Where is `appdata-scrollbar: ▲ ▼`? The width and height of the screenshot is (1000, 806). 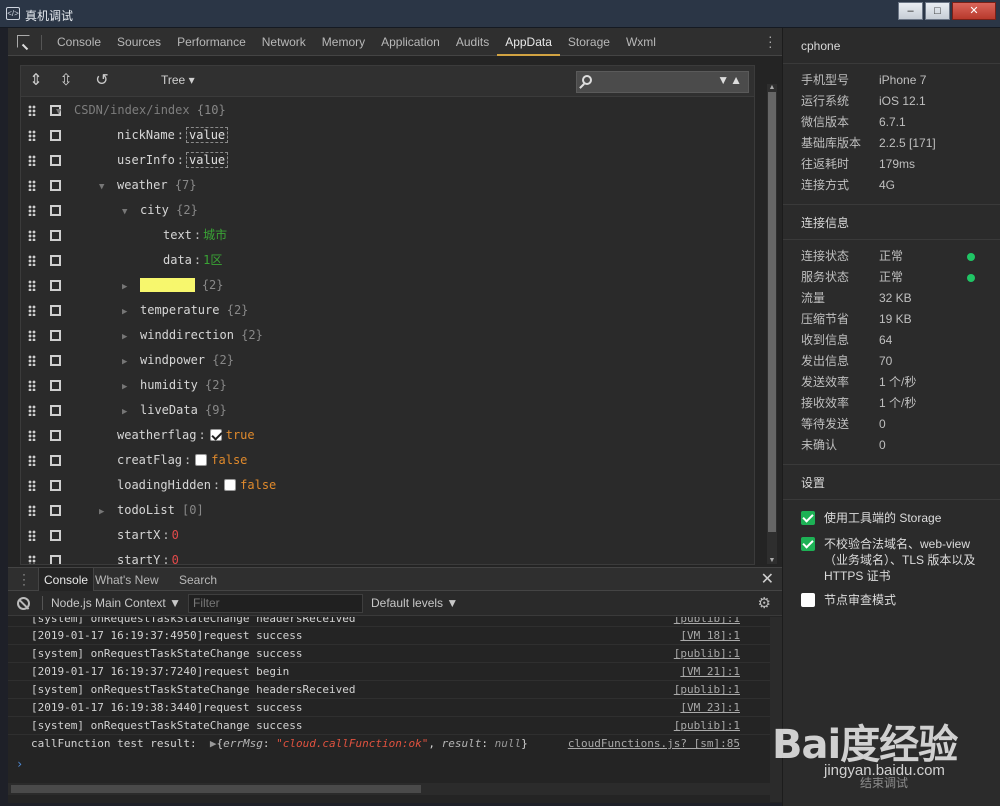
appdata-scrollbar: ▲ ▼ is located at coordinates (772, 324).